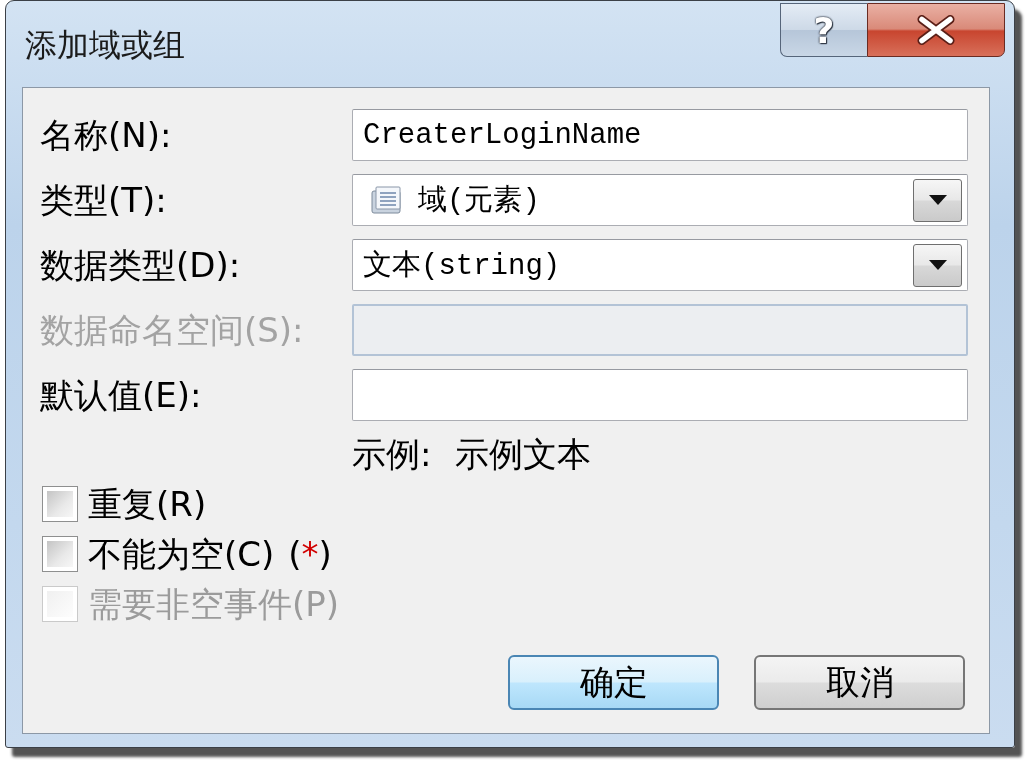 The image size is (1028, 772). What do you see at coordinates (147, 504) in the screenshot?
I see `checkbox-label: 重复(R)` at bounding box center [147, 504].